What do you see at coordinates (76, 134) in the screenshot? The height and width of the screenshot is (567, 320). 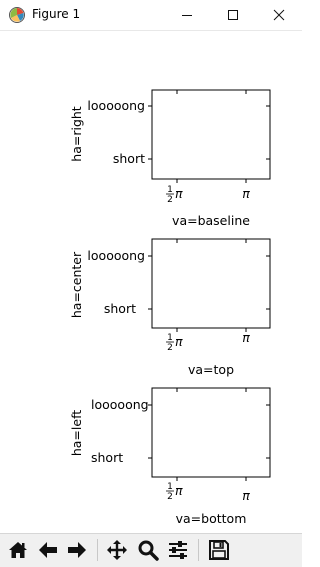 I see `yaxis-label: ha=right` at bounding box center [76, 134].